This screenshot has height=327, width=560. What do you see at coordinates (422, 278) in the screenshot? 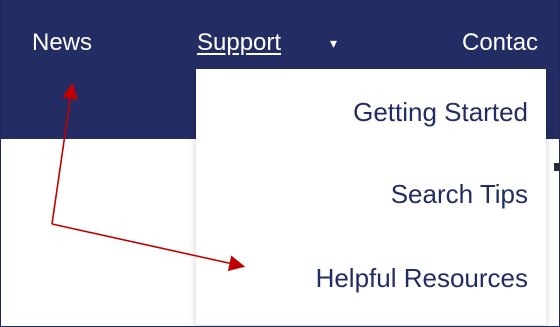
I see `dropdown-item-helpful-resources: Helpful Resources` at bounding box center [422, 278].